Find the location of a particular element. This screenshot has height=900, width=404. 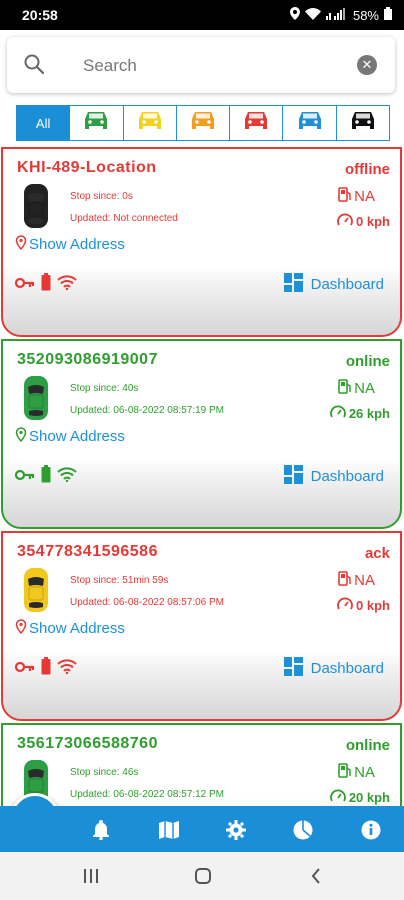

color-filter-bar: All is located at coordinates (203, 123).